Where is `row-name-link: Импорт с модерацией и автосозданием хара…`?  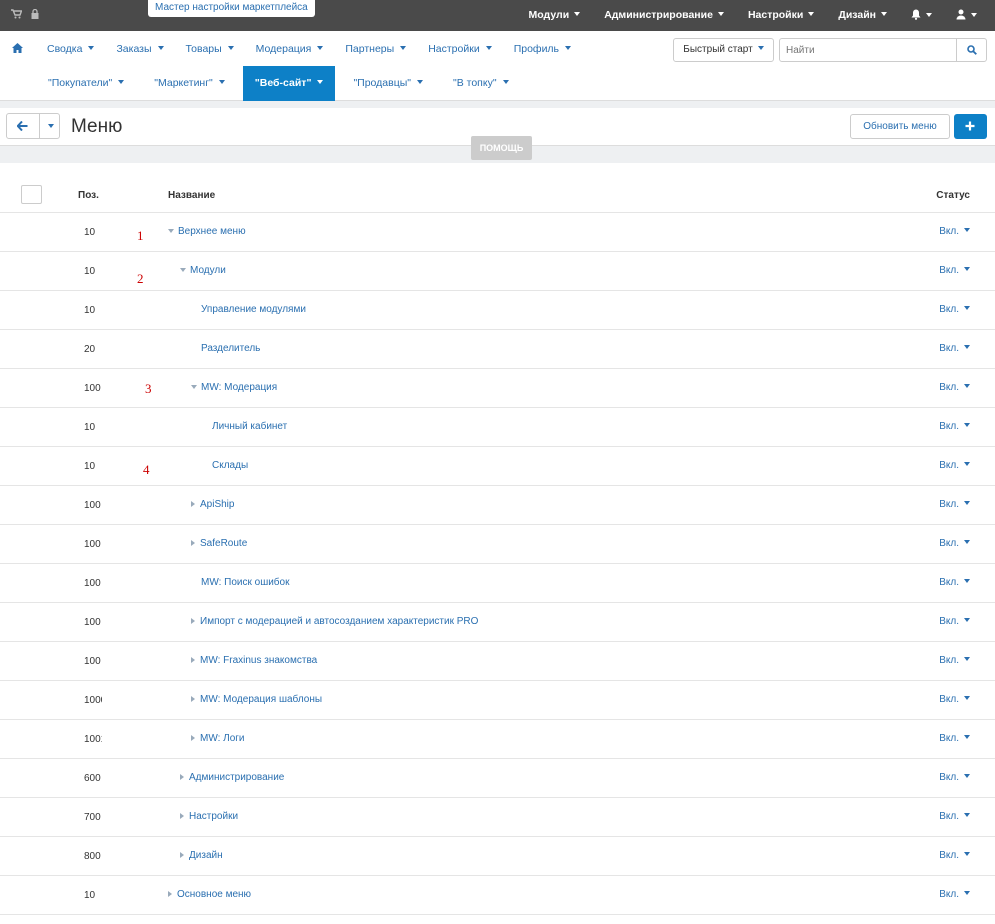 row-name-link: Импорт с модерацией и автосозданием хара… is located at coordinates (334, 621).